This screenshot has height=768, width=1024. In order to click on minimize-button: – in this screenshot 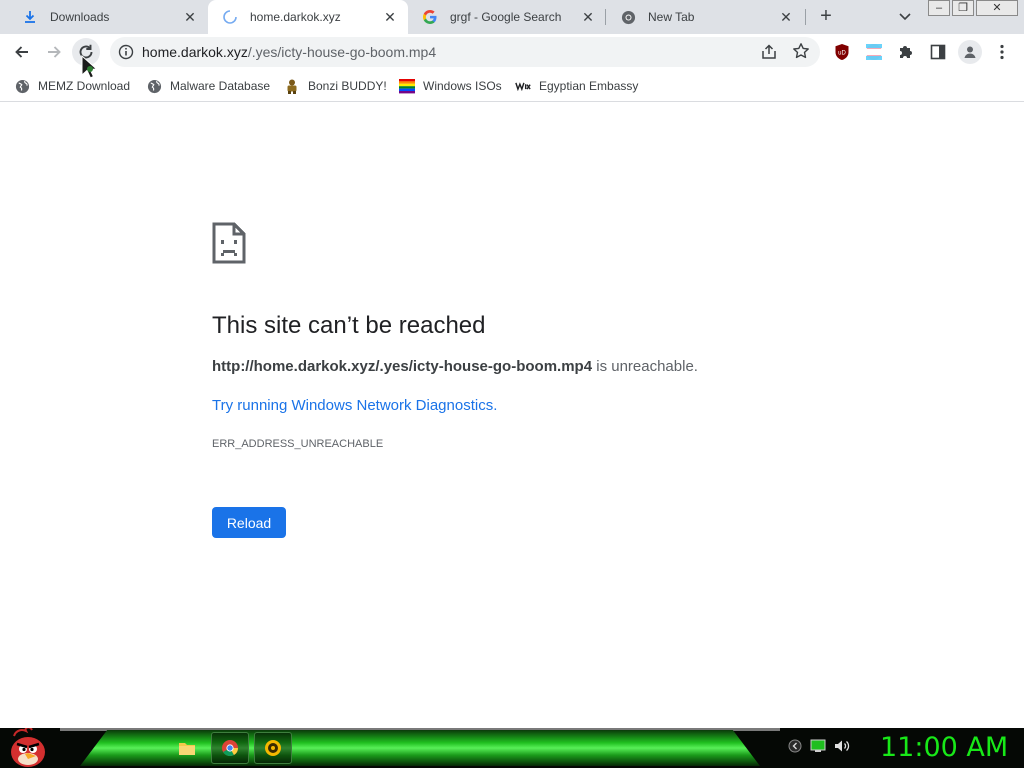, I will do `click(939, 8)`.